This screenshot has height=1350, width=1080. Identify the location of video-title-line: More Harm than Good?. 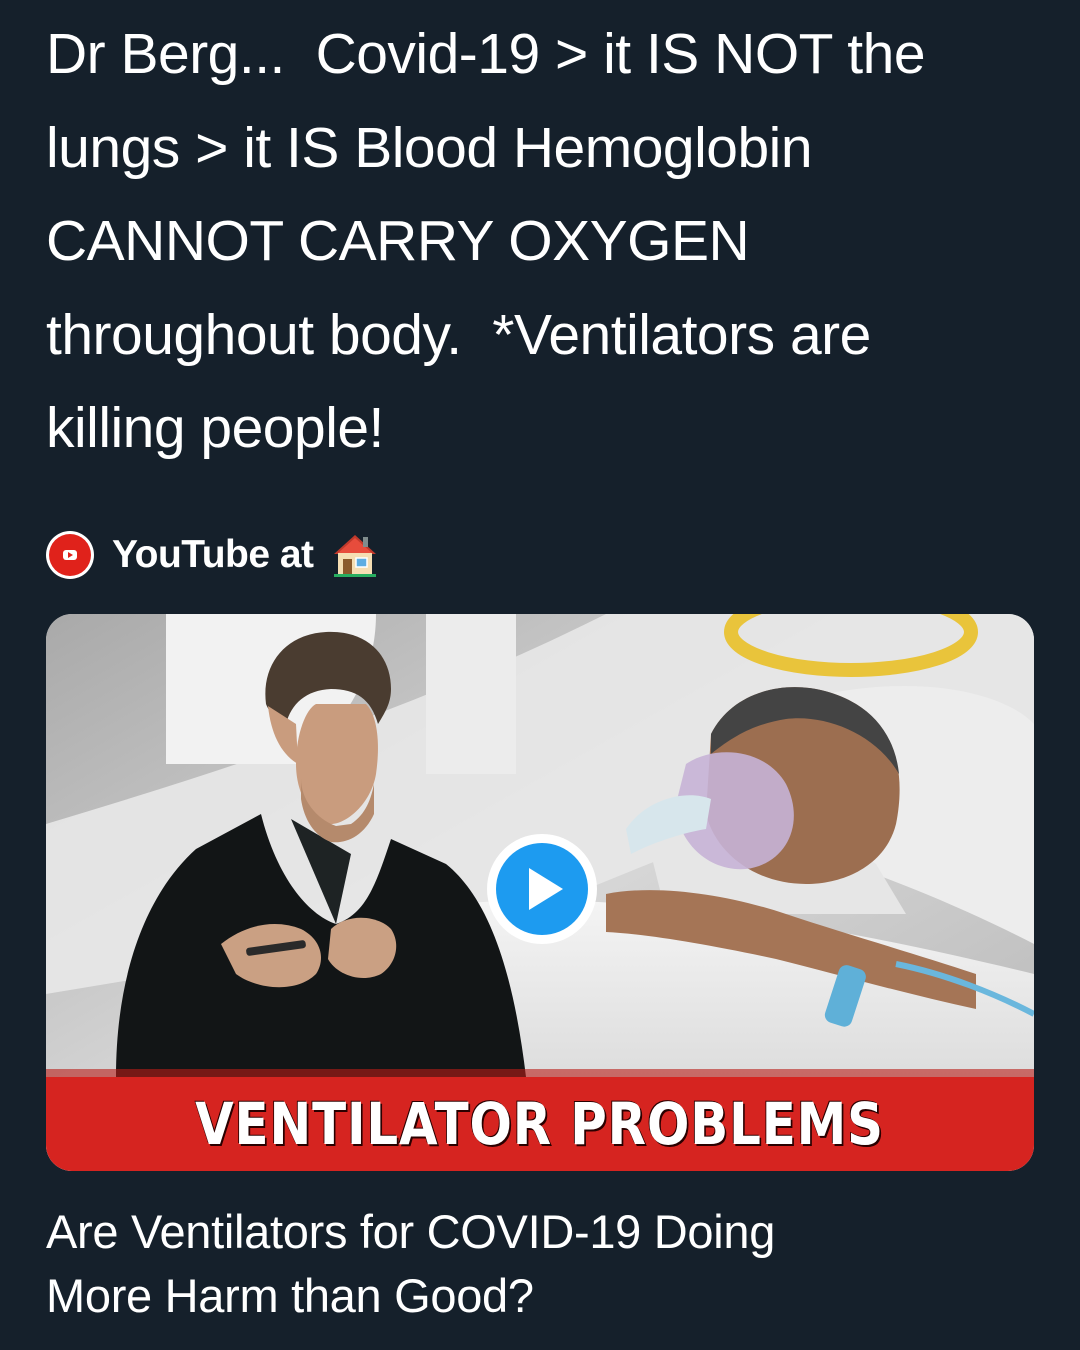
(290, 1295).